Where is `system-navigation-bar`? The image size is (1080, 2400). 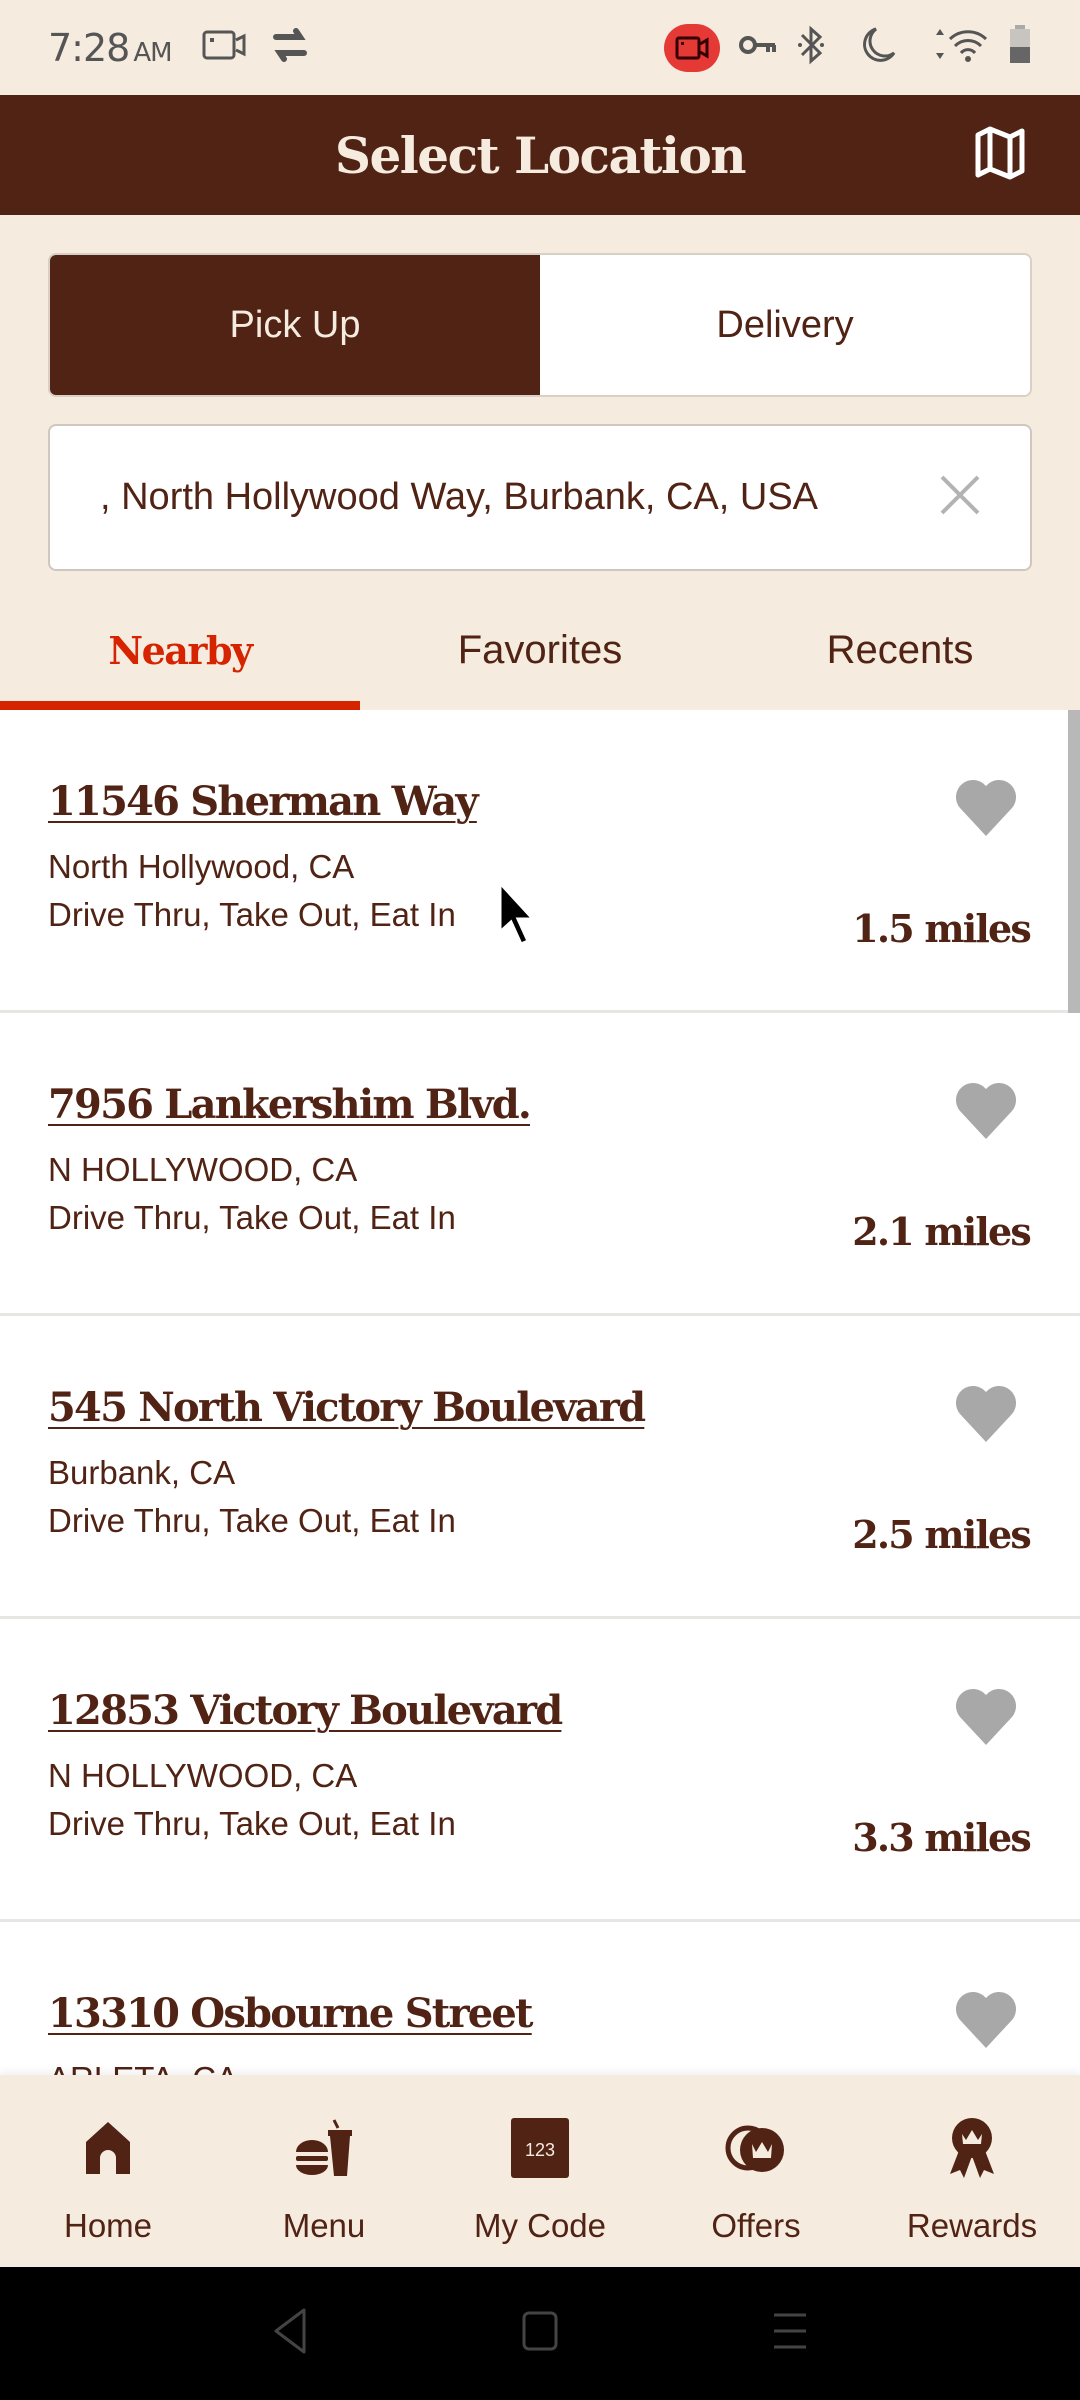 system-navigation-bar is located at coordinates (540, 2333).